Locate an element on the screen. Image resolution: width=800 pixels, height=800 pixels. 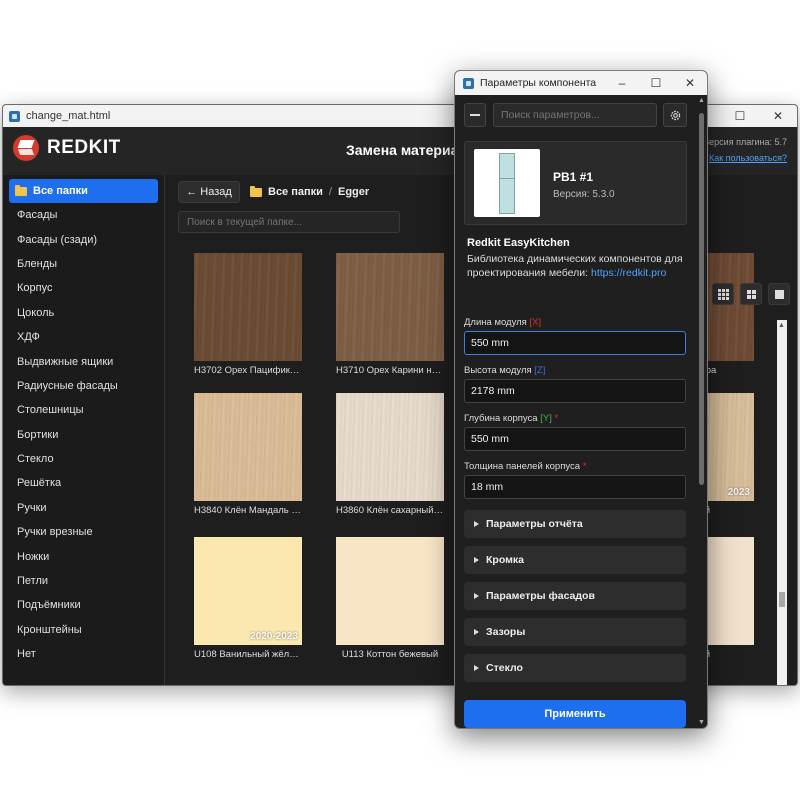
section-label: Параметры отчёта is located at coordinates (534, 524).